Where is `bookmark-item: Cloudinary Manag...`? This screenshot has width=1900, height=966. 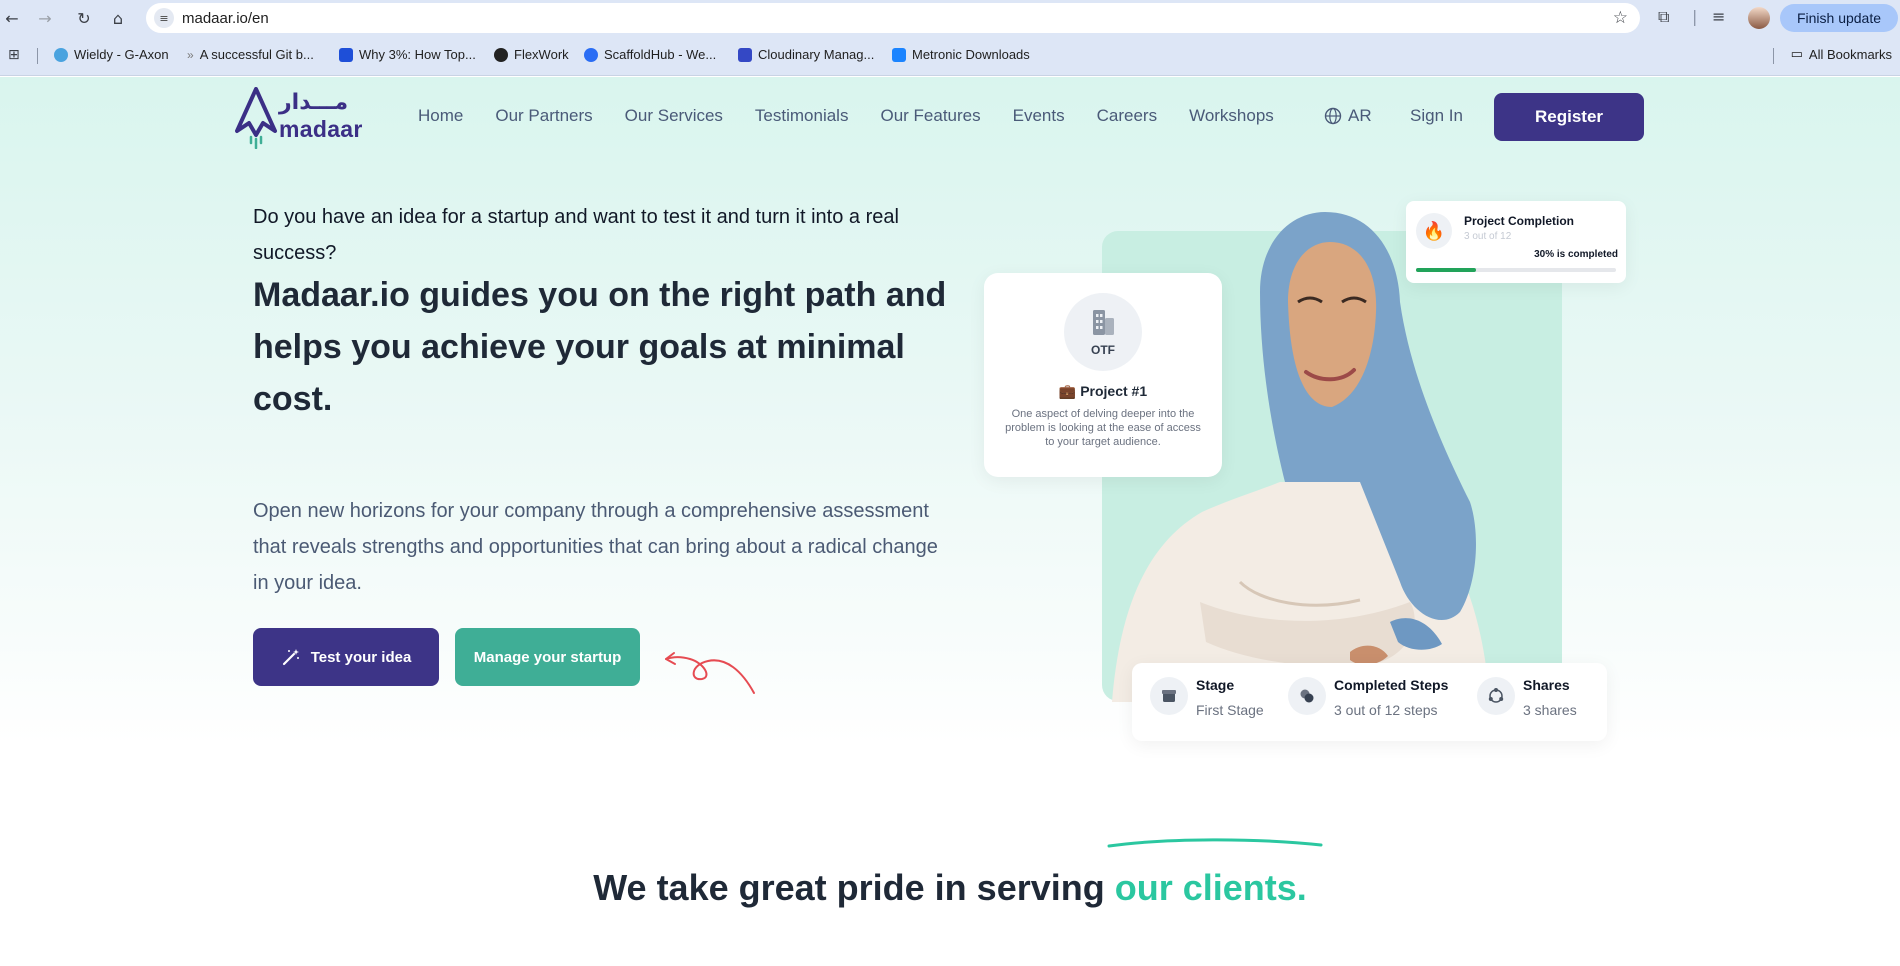 bookmark-item: Cloudinary Manag... is located at coordinates (806, 54).